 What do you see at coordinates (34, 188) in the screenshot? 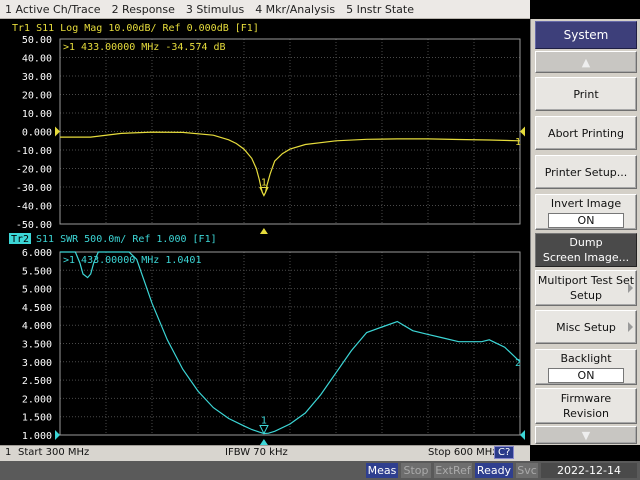
I see `y-tick-label: -30.00` at bounding box center [34, 188].